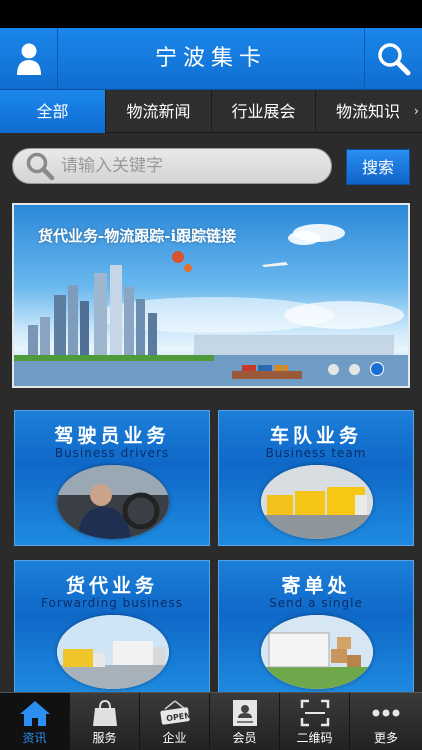 The height and width of the screenshot is (750, 422). What do you see at coordinates (314, 713) in the screenshot?
I see `qr-scan-icon` at bounding box center [314, 713].